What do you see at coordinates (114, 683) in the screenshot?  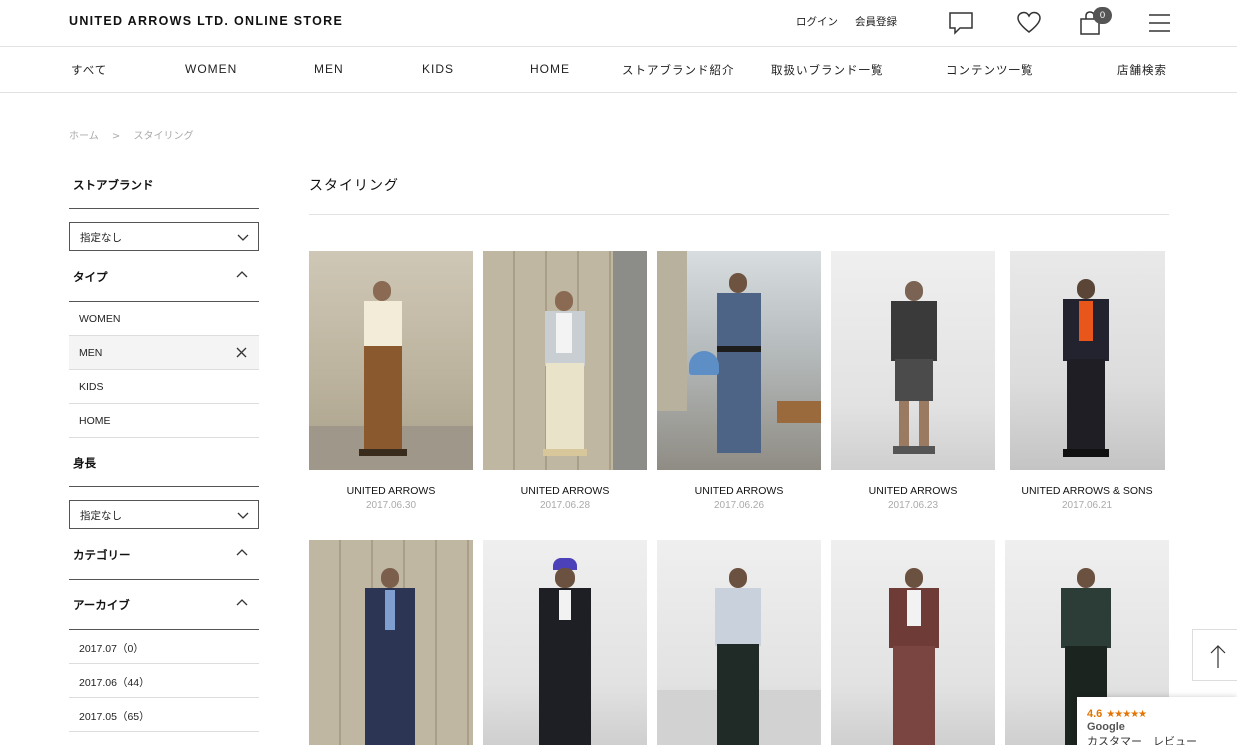 I see `archive-item-label: 2017.06（44）` at bounding box center [114, 683].